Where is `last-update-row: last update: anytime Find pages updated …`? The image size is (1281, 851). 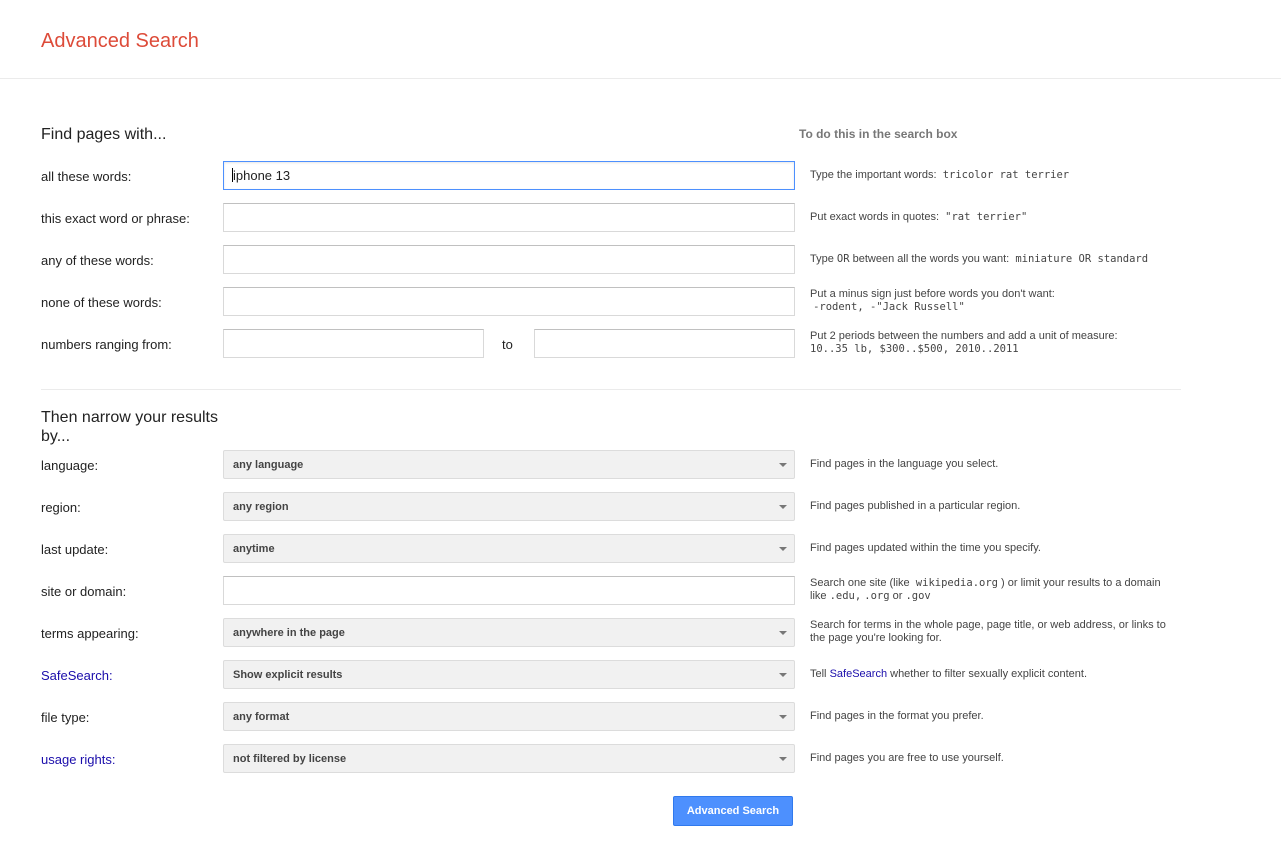
last-update-row: last update: anytime Find pages updated … is located at coordinates (640, 549).